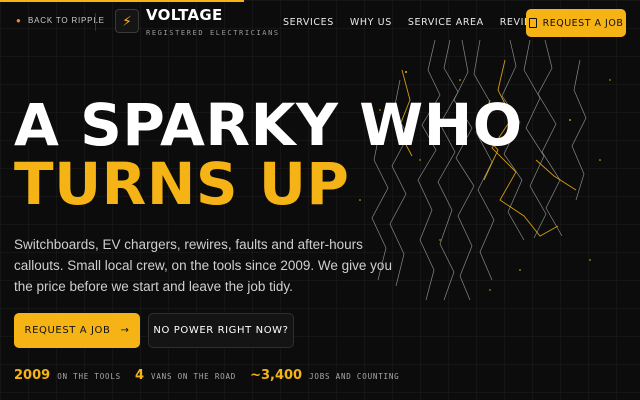 The height and width of the screenshot is (400, 640). What do you see at coordinates (583, 23) in the screenshot?
I see `request-job-header-label: REQUEST A JOB` at bounding box center [583, 23].